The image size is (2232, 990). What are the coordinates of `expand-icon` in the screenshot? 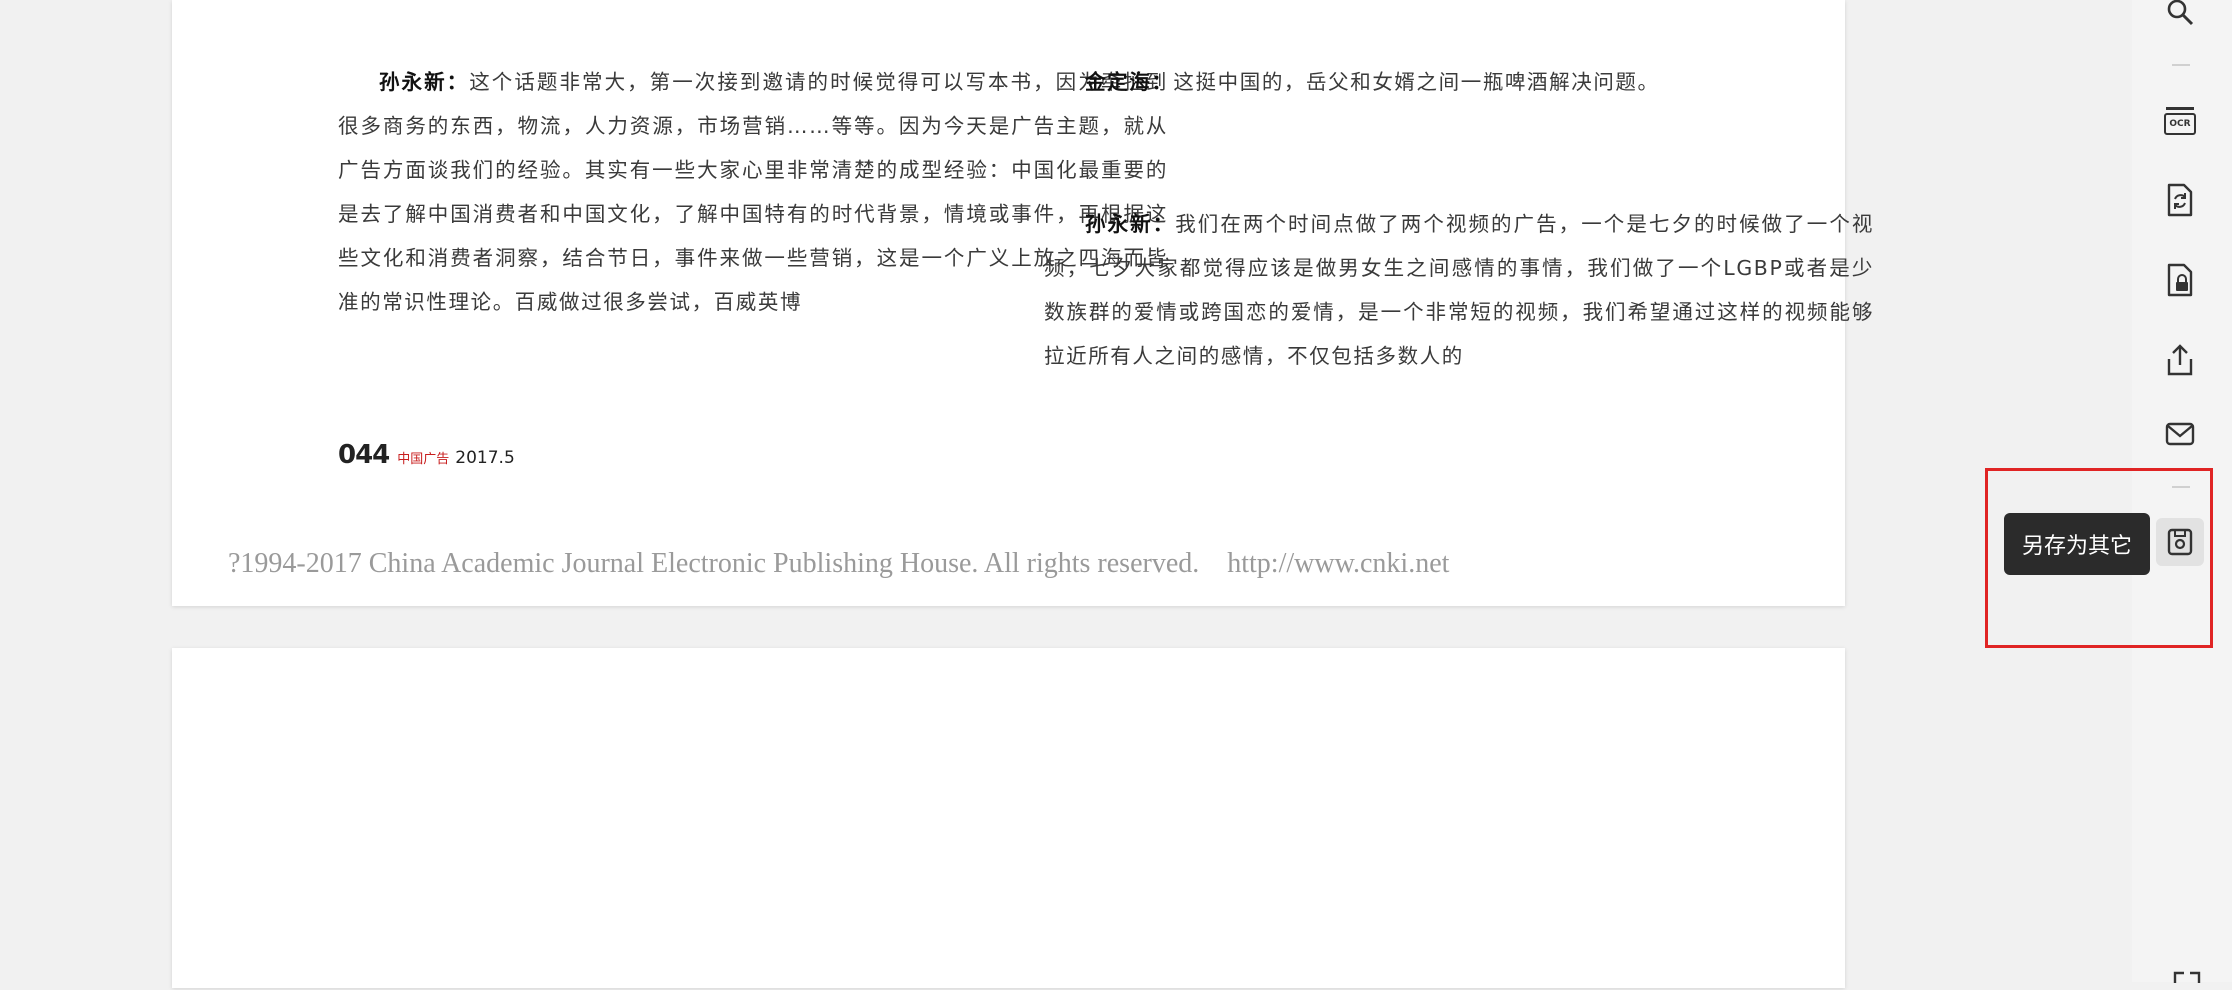 It's located at (2187, 978).